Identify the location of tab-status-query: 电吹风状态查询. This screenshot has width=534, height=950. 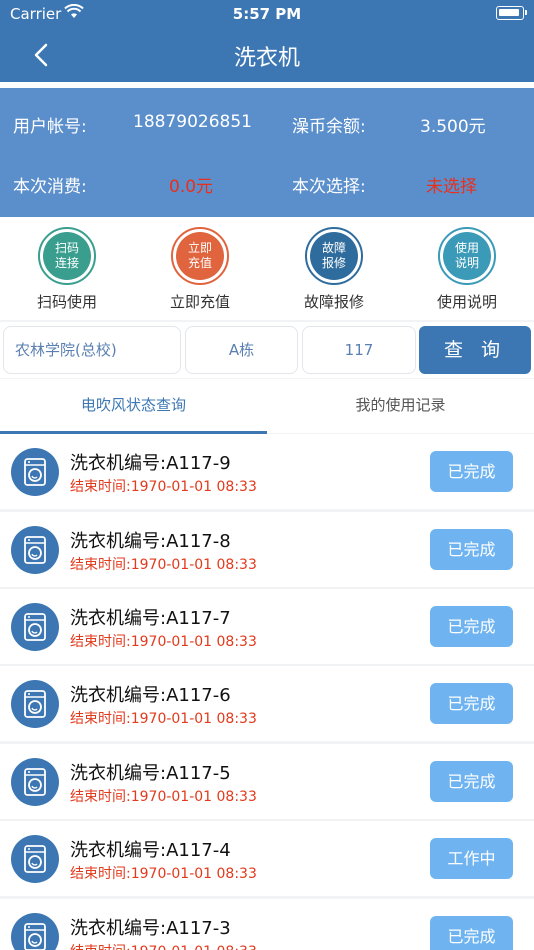
(133, 406).